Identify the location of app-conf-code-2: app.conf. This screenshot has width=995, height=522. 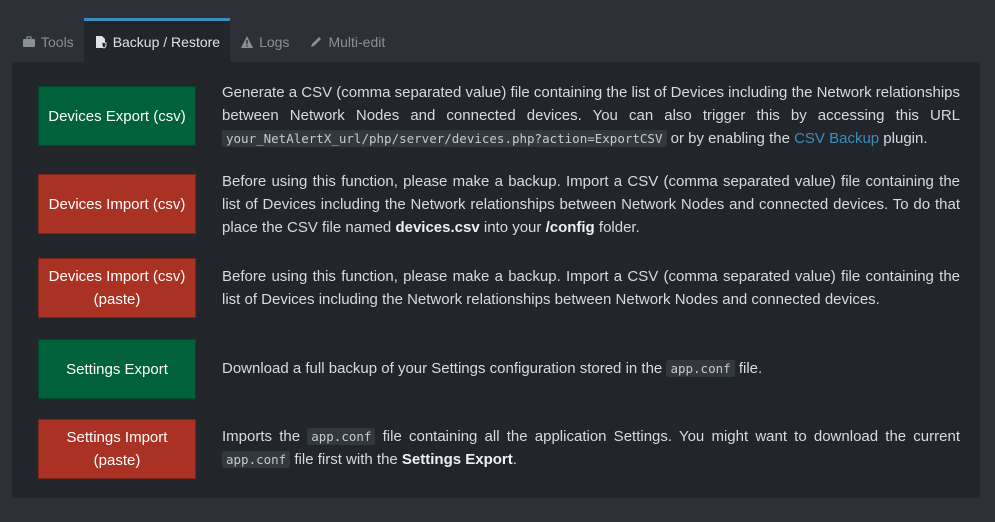
(256, 459).